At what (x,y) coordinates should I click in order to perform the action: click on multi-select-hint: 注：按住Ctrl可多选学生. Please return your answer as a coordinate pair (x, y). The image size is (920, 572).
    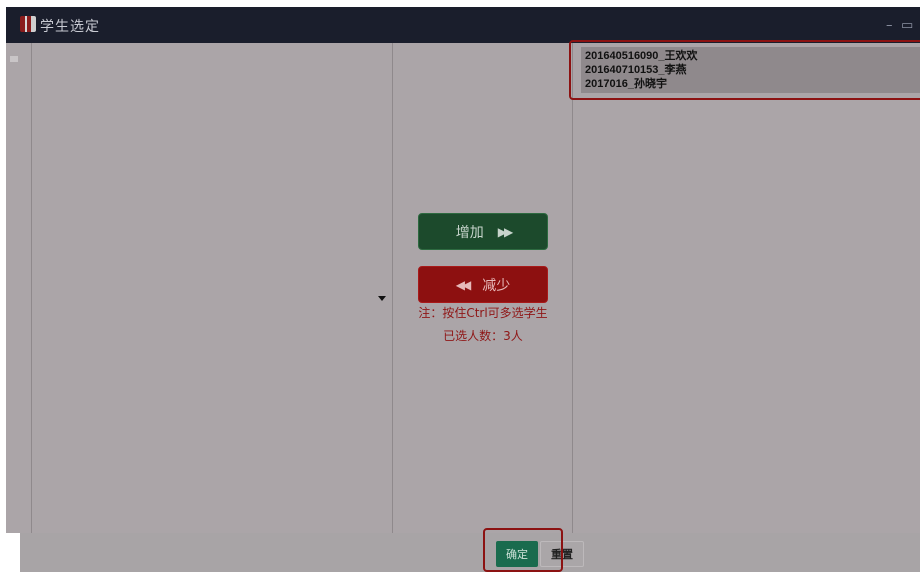
    Looking at the image, I should click on (483, 313).